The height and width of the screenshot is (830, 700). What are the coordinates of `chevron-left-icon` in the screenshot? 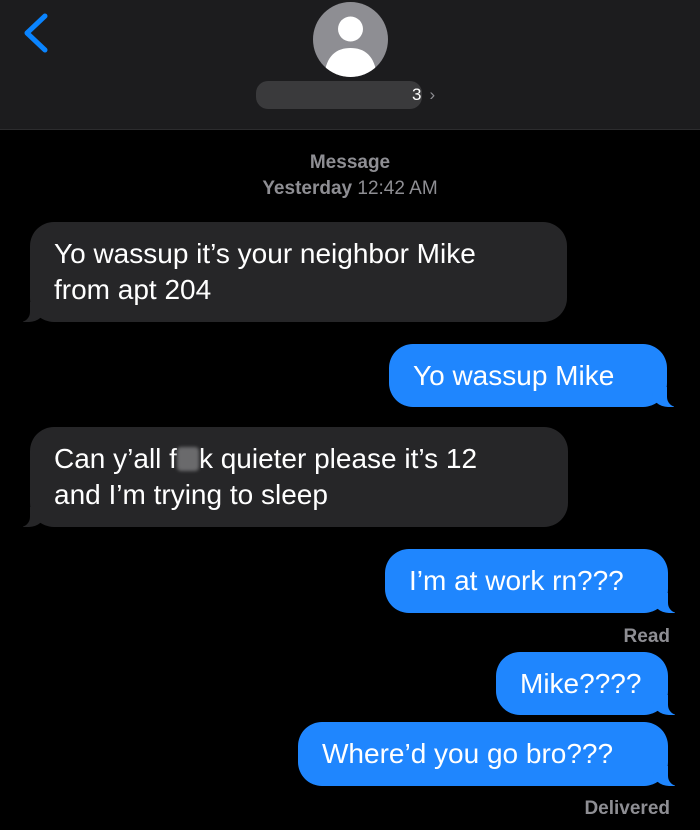 It's located at (36, 33).